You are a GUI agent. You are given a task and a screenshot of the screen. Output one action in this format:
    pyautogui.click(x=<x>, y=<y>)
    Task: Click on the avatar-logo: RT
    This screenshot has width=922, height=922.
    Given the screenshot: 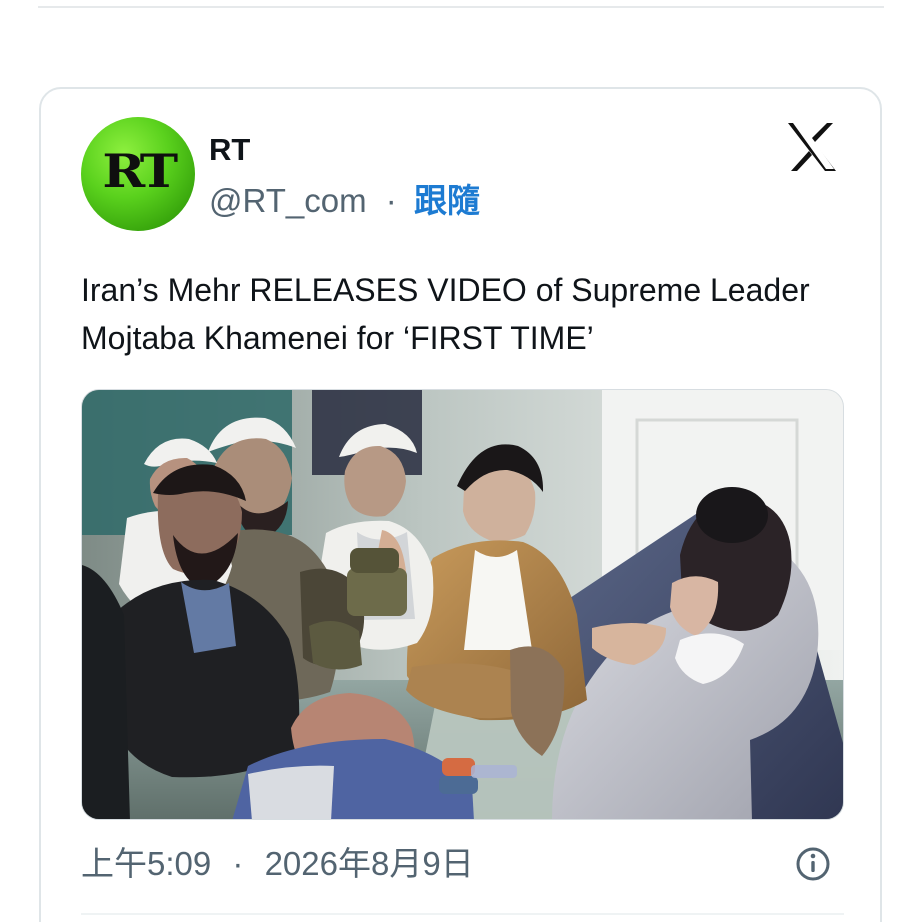 What is the action you would take?
    pyautogui.click(x=140, y=171)
    